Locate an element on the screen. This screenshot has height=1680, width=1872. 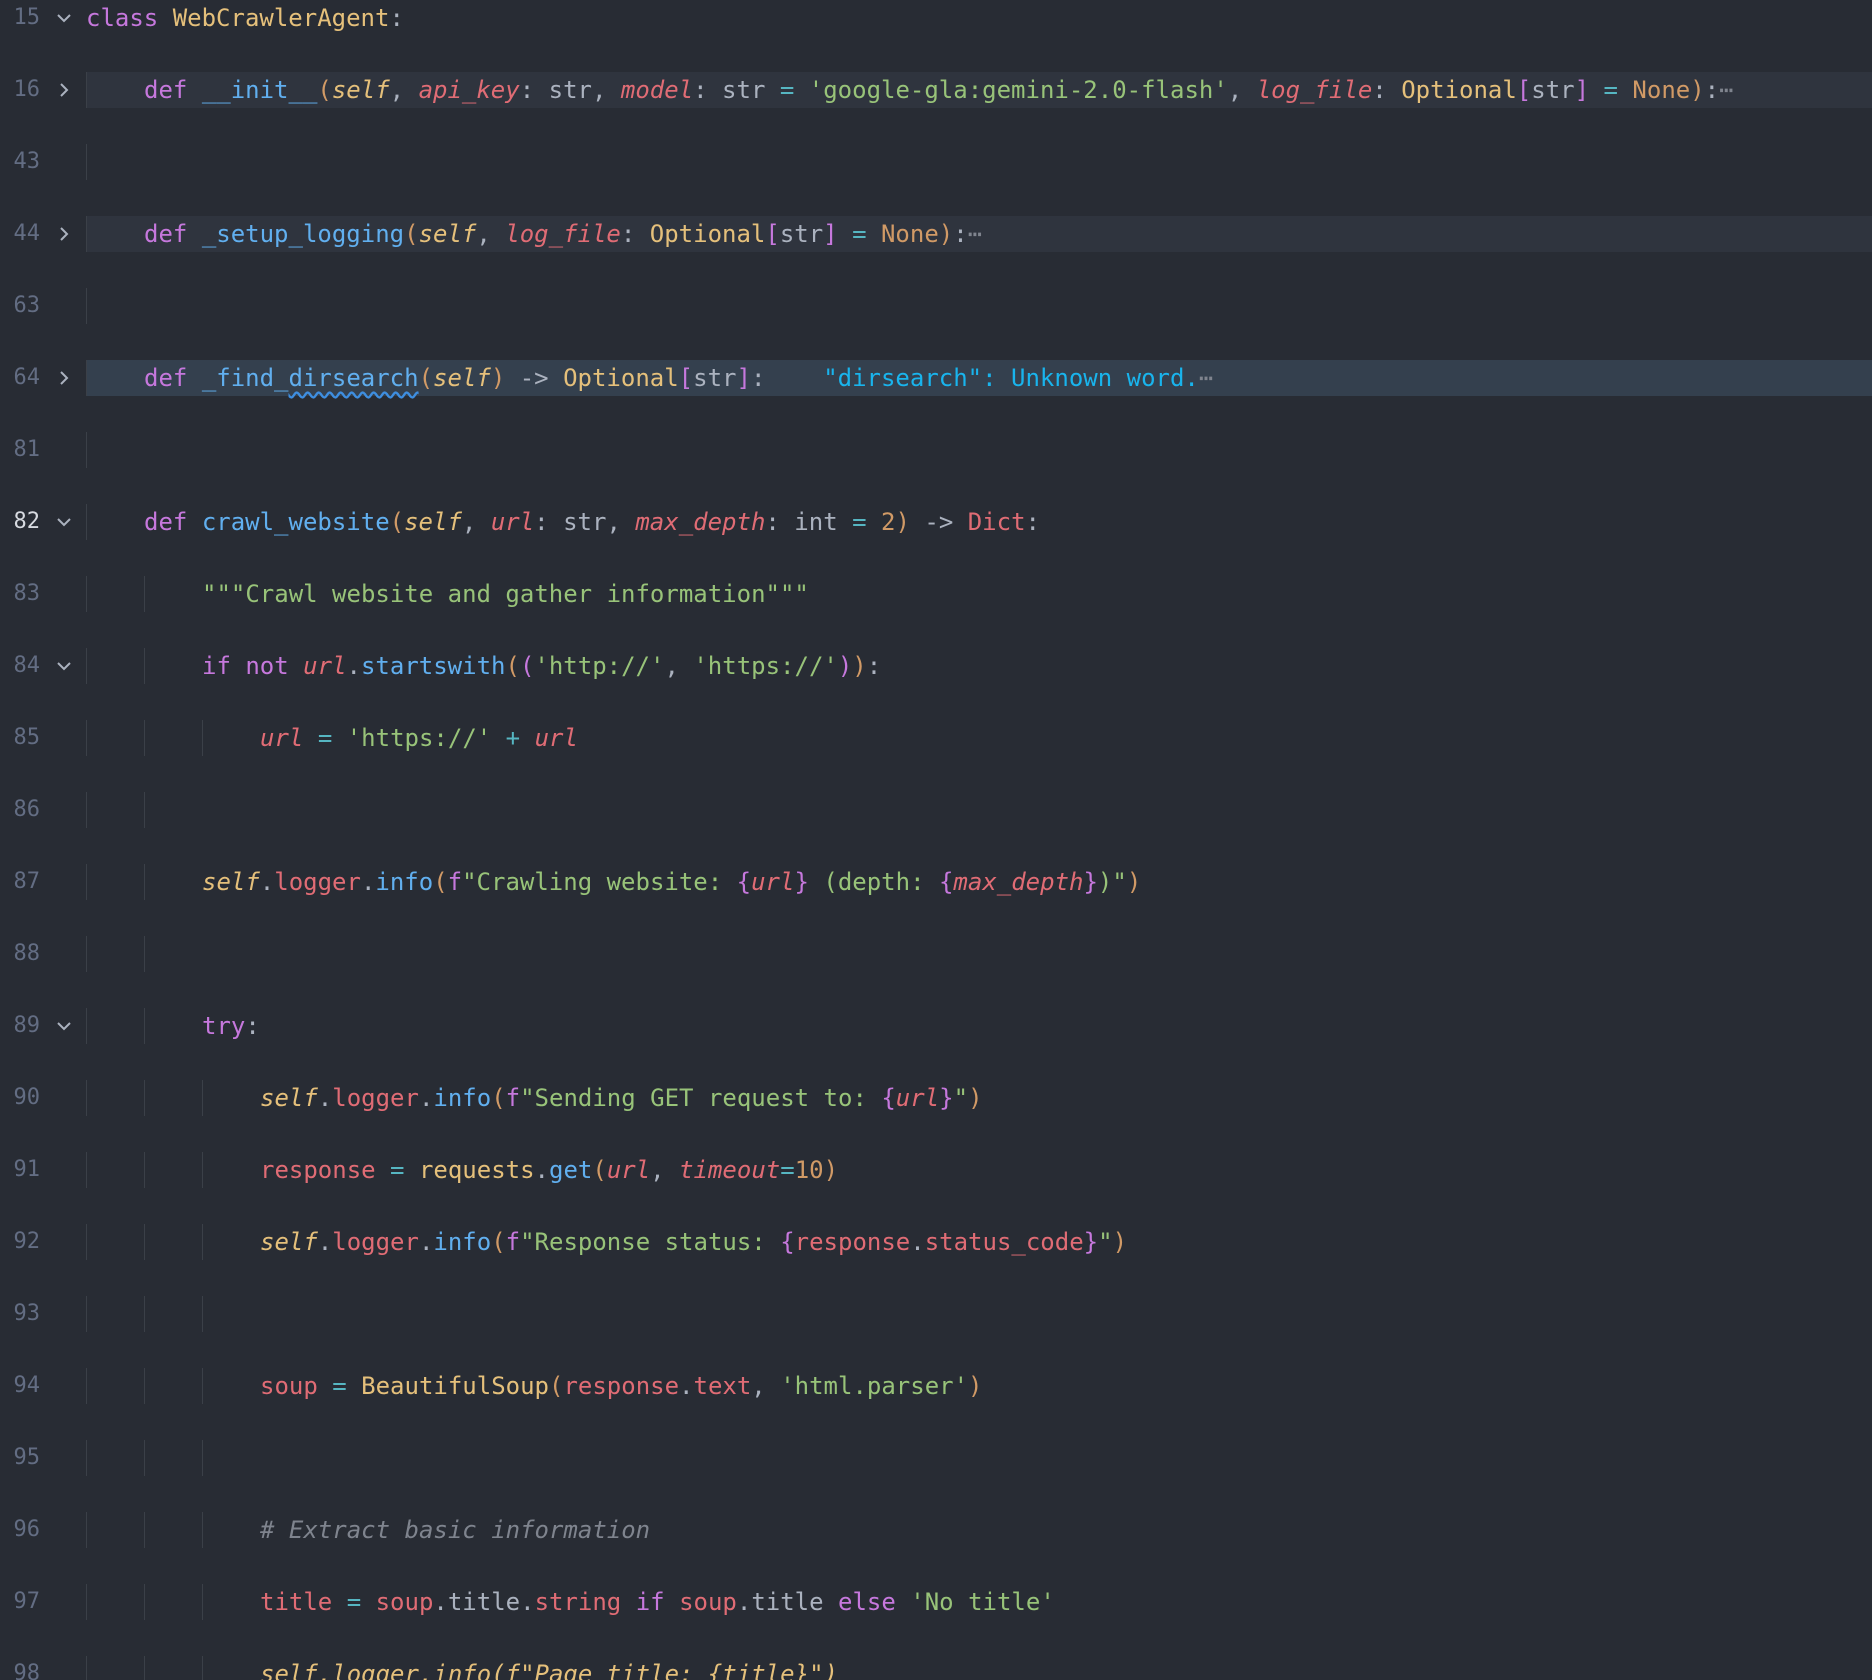
code-text: try: is located at coordinates (231, 1026).